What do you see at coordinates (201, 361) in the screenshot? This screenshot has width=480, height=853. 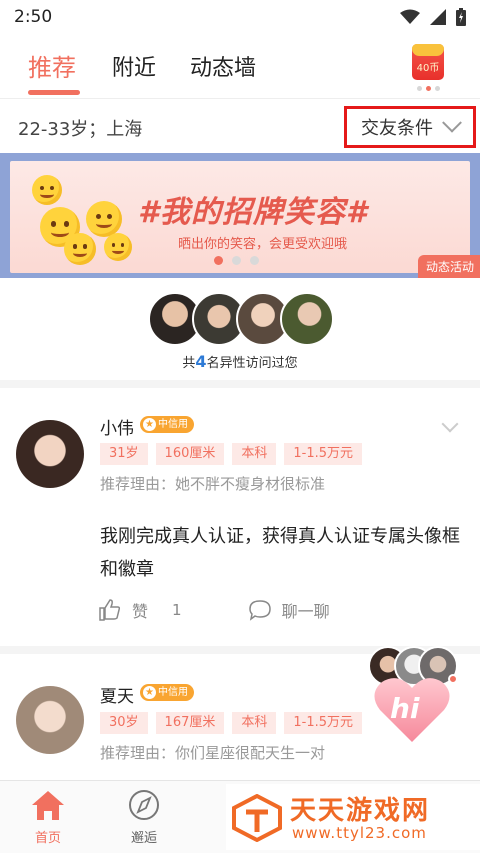 I see `visitor-count: 4` at bounding box center [201, 361].